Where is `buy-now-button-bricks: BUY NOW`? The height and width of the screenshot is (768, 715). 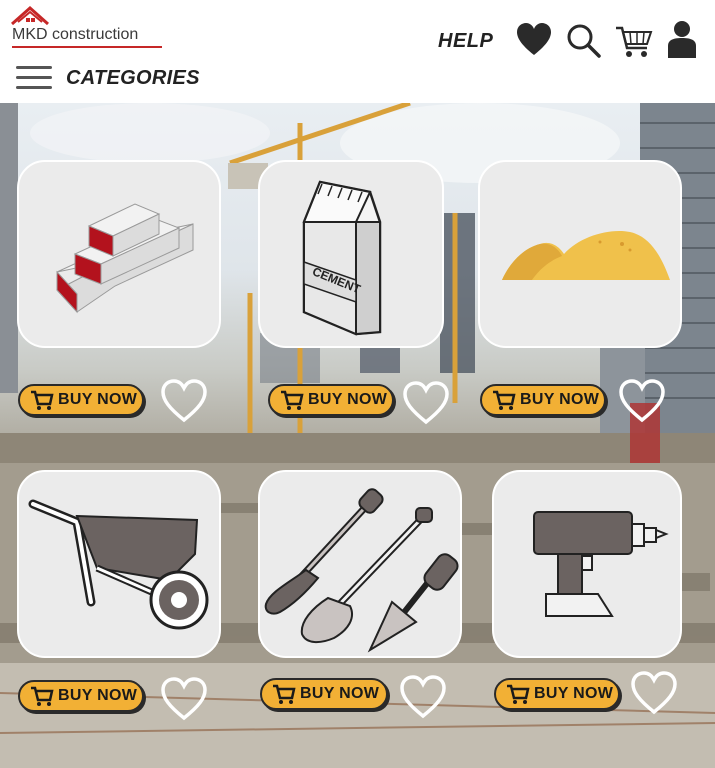 buy-now-button-bricks: BUY NOW is located at coordinates (81, 400).